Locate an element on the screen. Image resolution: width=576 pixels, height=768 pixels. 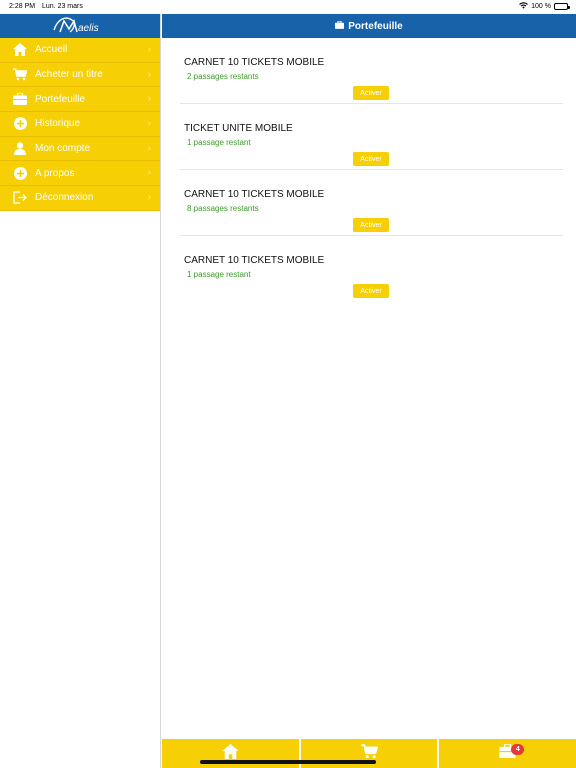
status-time: 2:28 PM is located at coordinates (22, 6).